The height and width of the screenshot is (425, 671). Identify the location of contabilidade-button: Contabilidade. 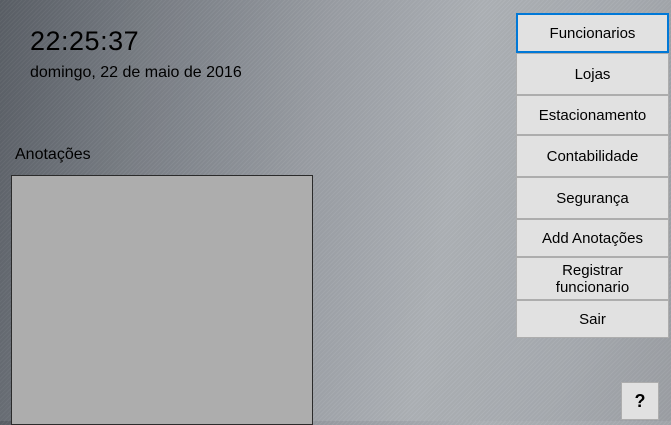
(592, 156).